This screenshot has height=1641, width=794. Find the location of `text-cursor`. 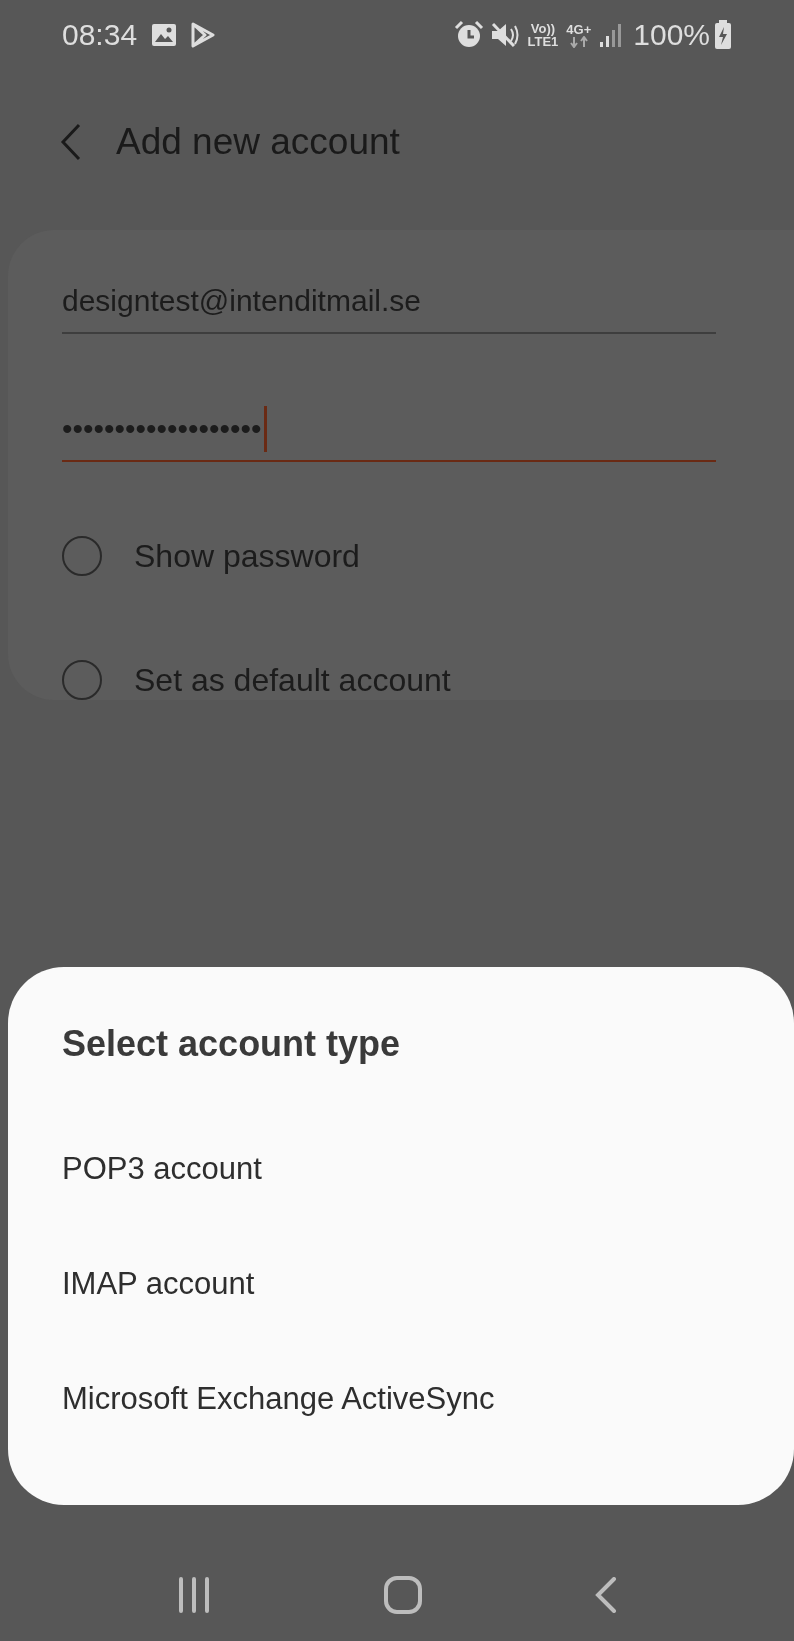

text-cursor is located at coordinates (265, 429).